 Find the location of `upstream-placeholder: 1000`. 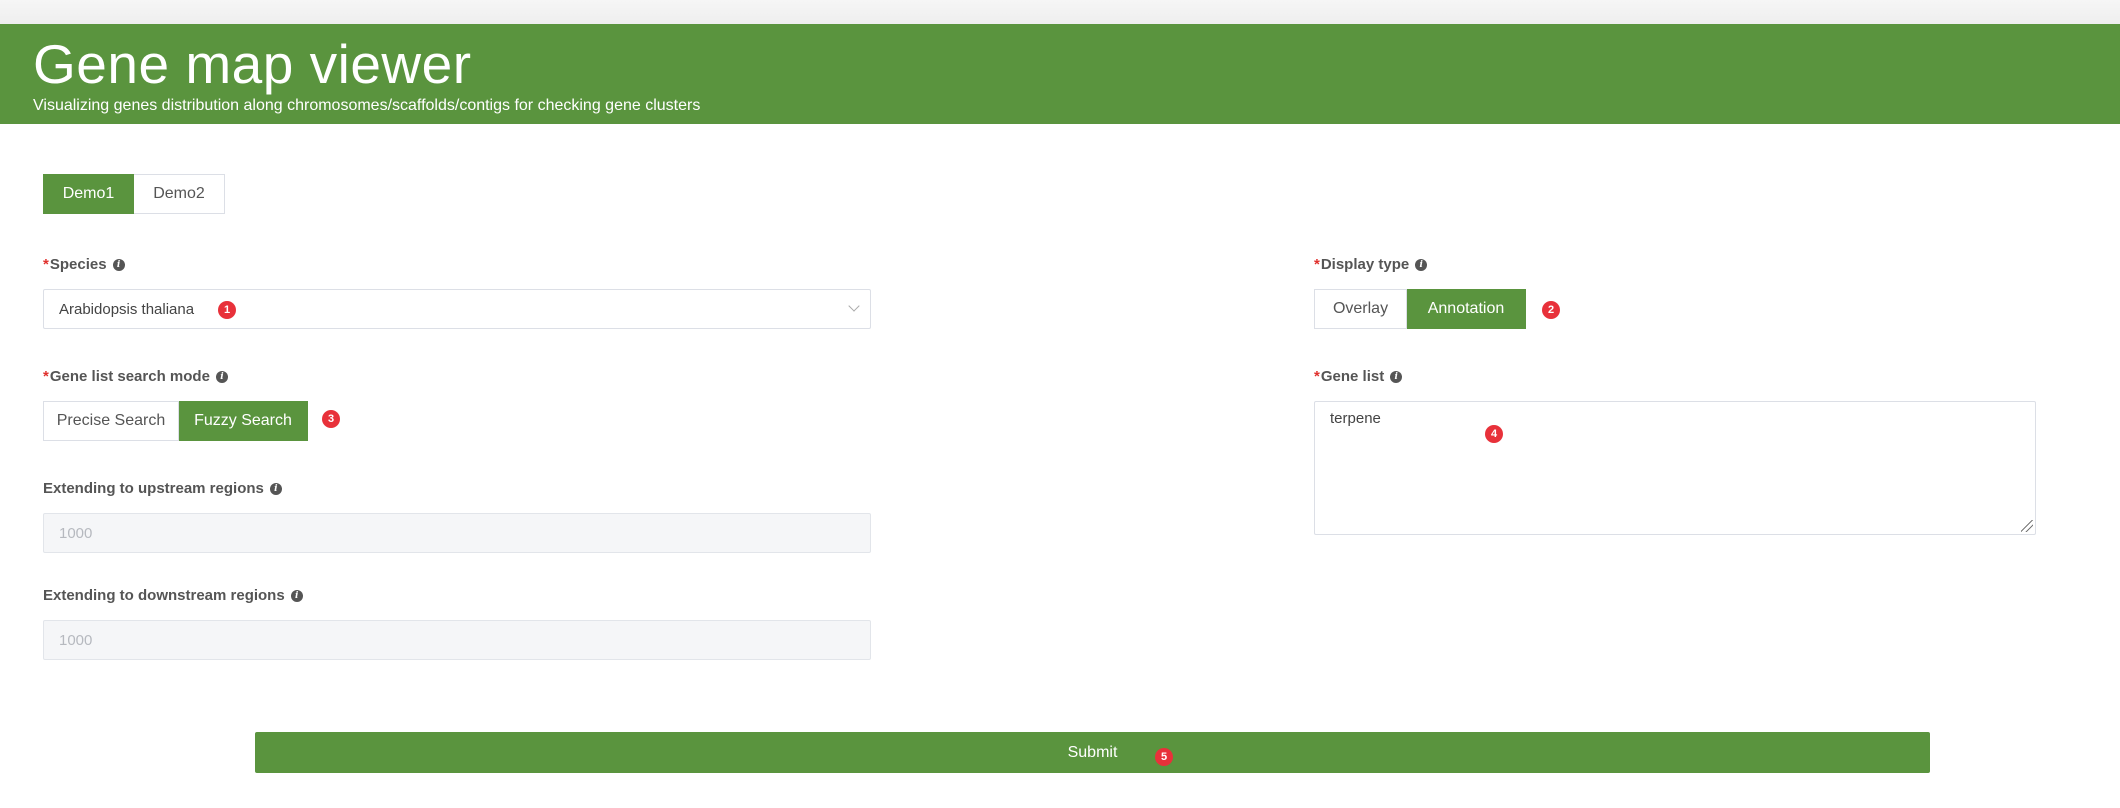

upstream-placeholder: 1000 is located at coordinates (76, 533).